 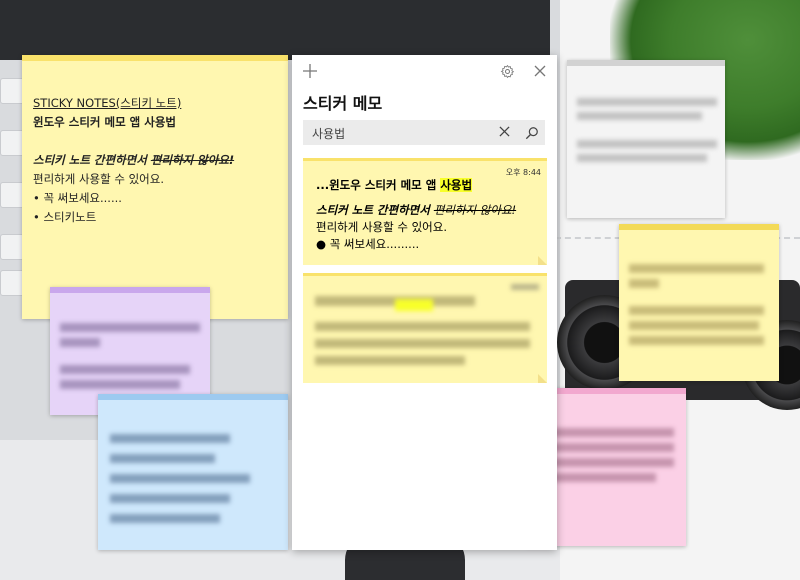 I want to click on close-icon, so click(x=540, y=71).